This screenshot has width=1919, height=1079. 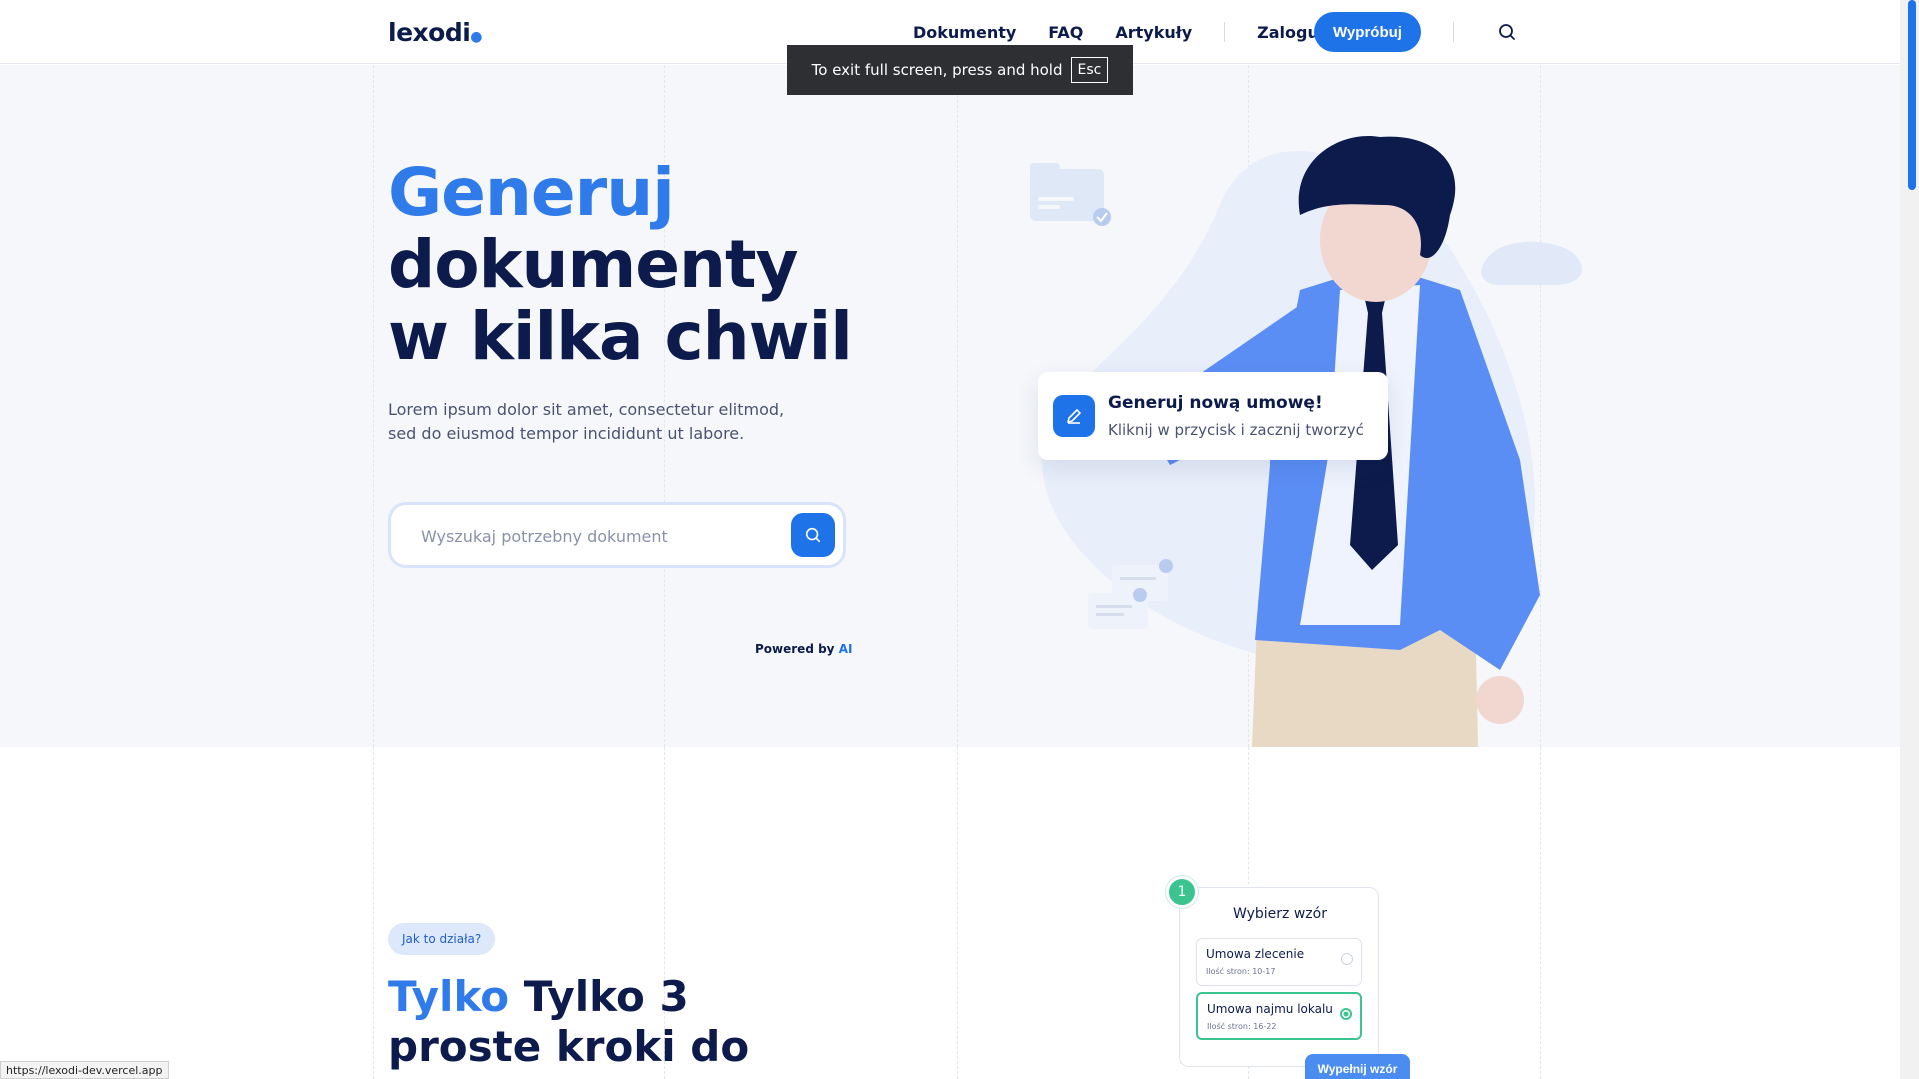 What do you see at coordinates (1279, 962) in the screenshot?
I see `template-option: Umowa zlecenie Ilość stron: 10-17` at bounding box center [1279, 962].